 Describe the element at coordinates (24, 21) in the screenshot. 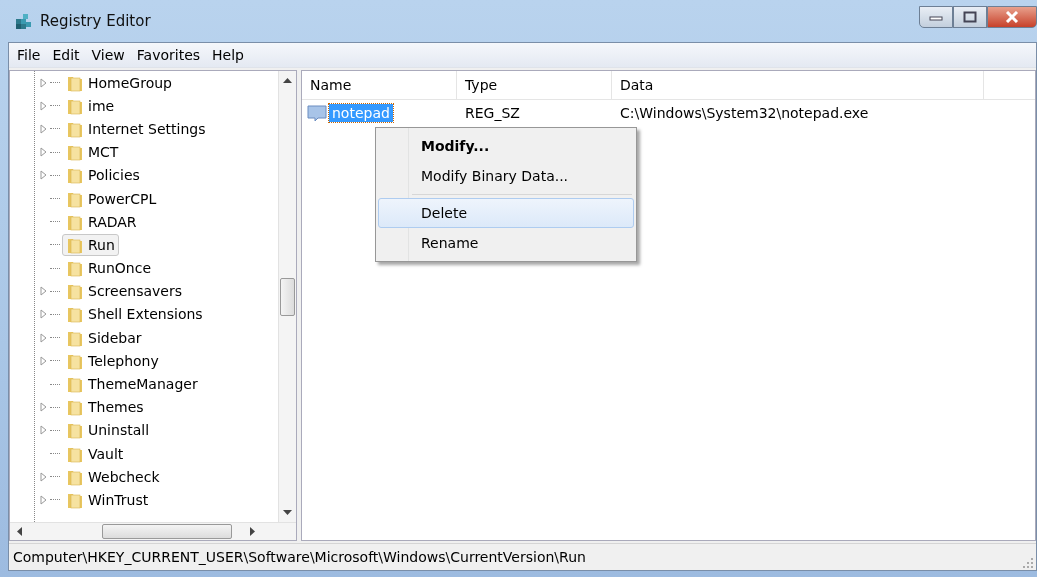

I see `registry-cubes-icon` at that location.